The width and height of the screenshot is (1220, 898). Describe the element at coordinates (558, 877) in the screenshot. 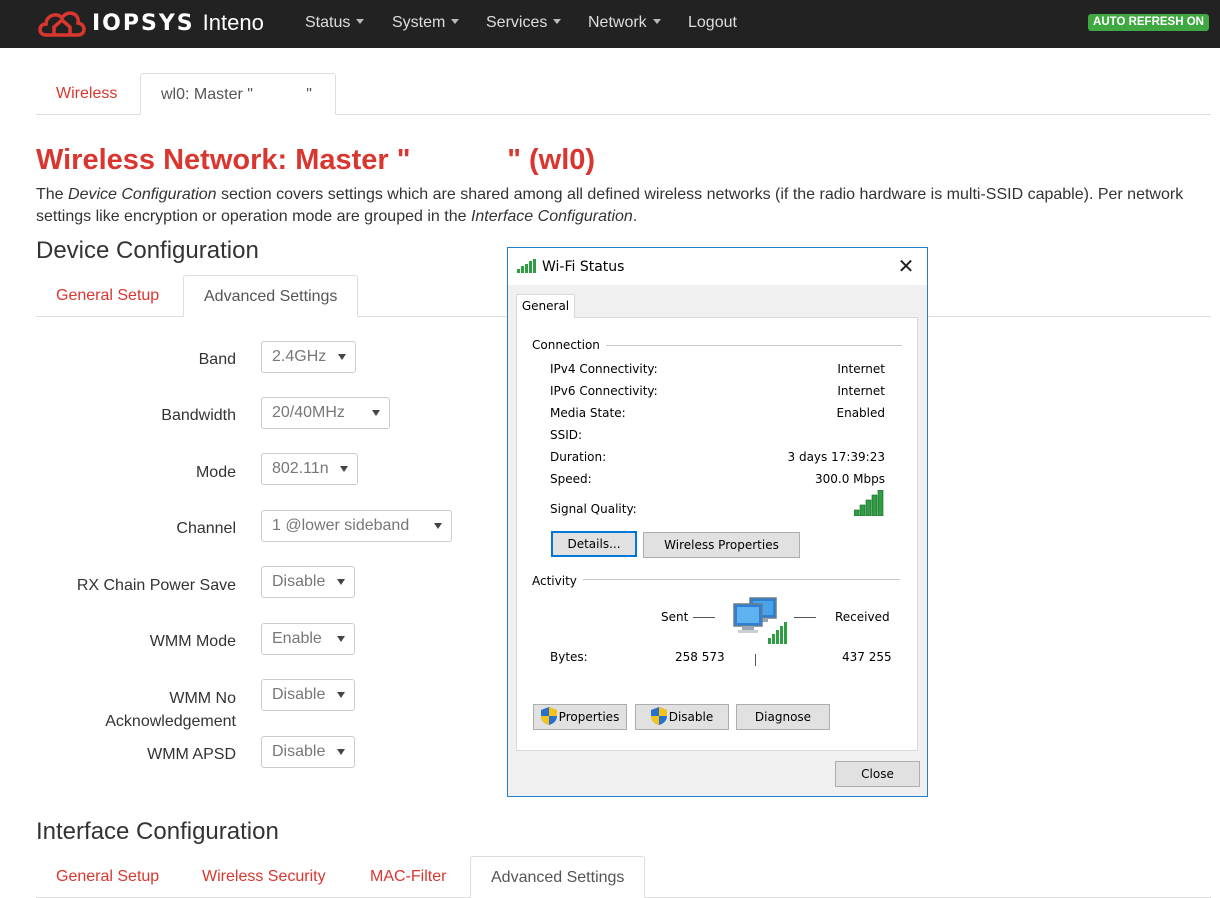

I see `tab-interface-advanced-settings: Advanced Settings` at that location.